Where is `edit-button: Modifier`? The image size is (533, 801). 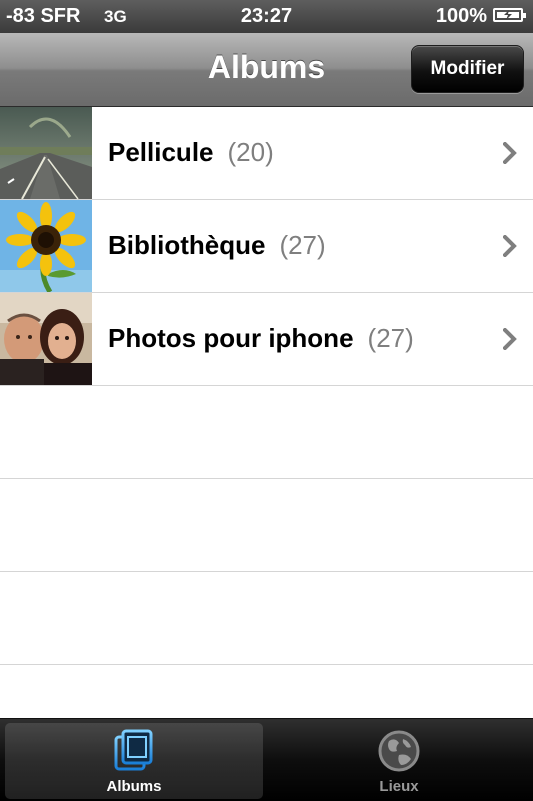 edit-button: Modifier is located at coordinates (467, 69).